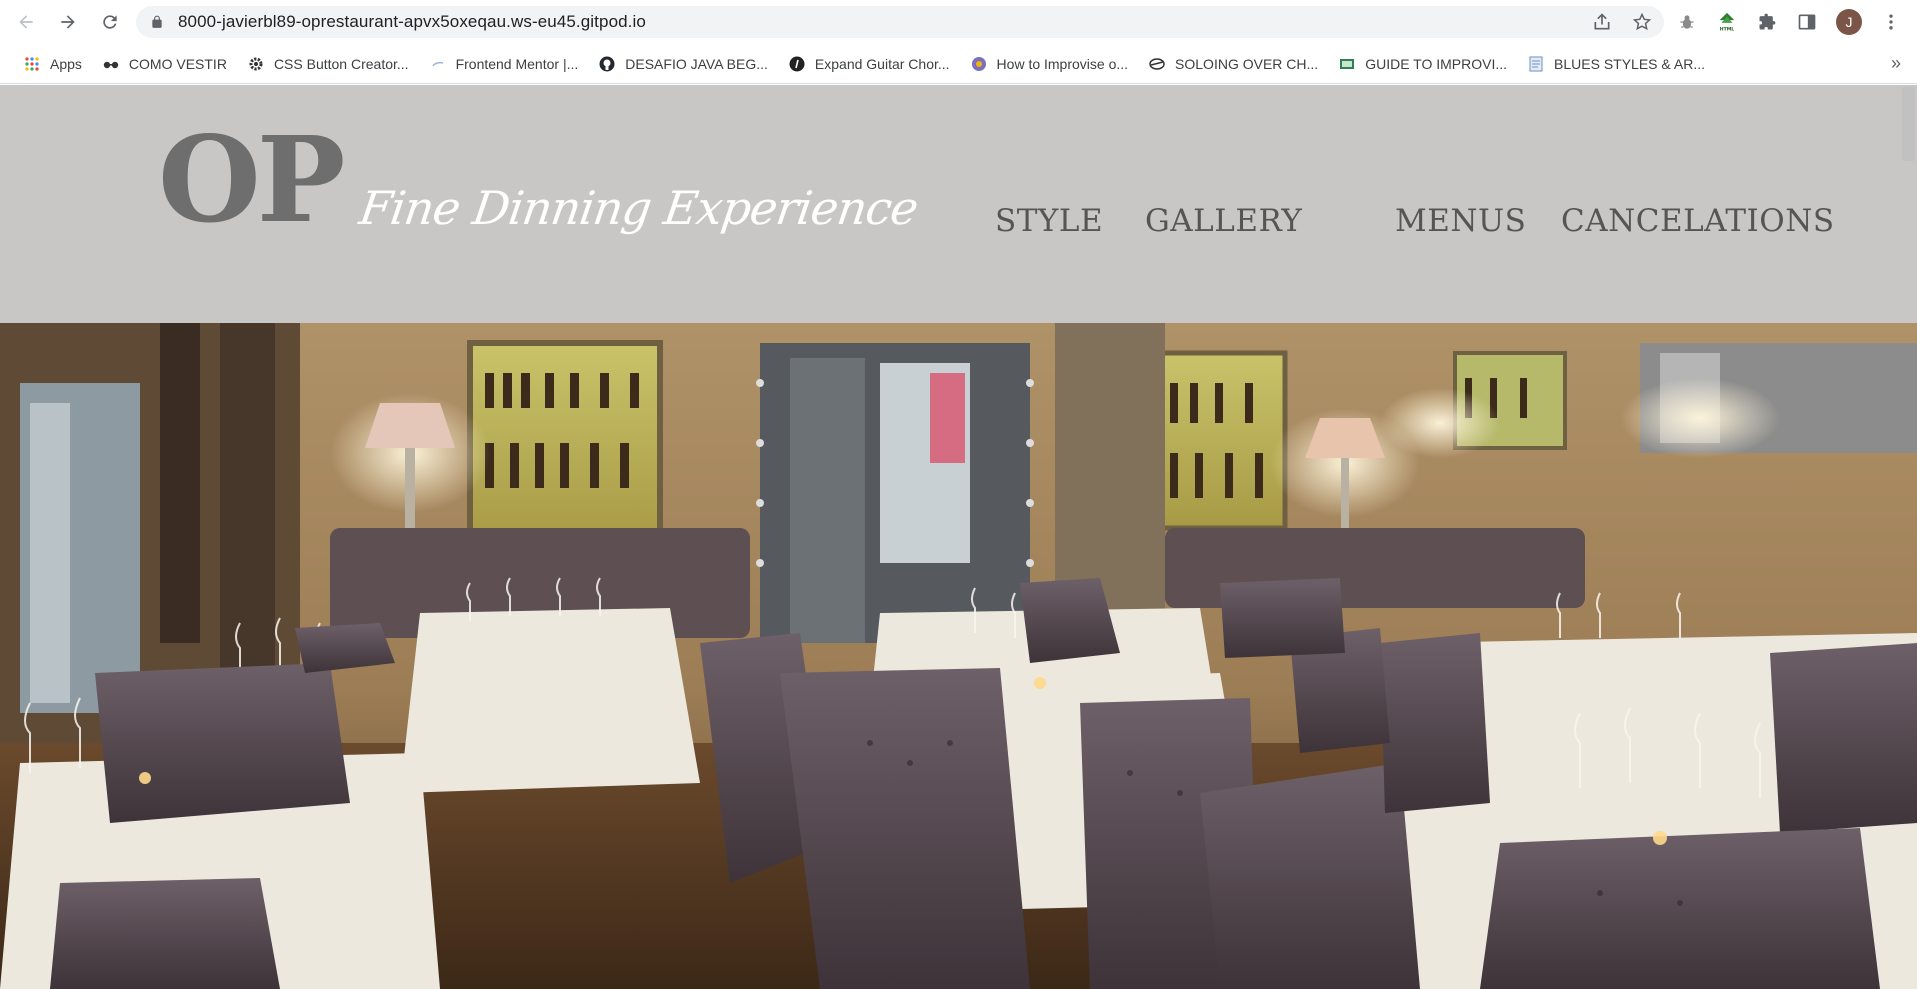 This screenshot has width=1917, height=989. I want to click on page-scrollbar, so click(1908, 537).